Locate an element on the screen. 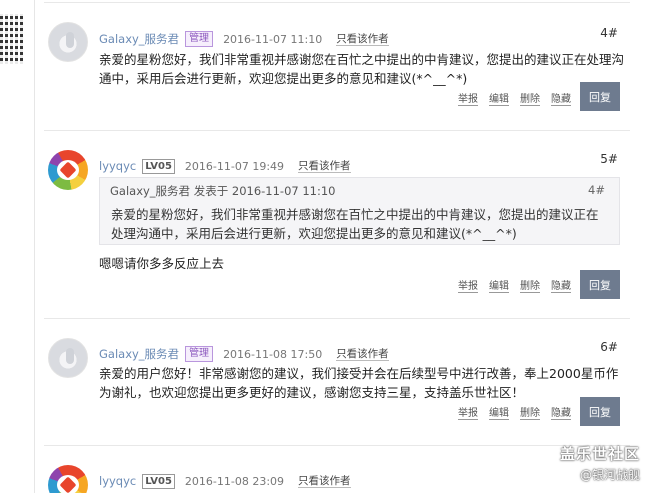 The image size is (650, 493). floor-number: 6# is located at coordinates (609, 347).